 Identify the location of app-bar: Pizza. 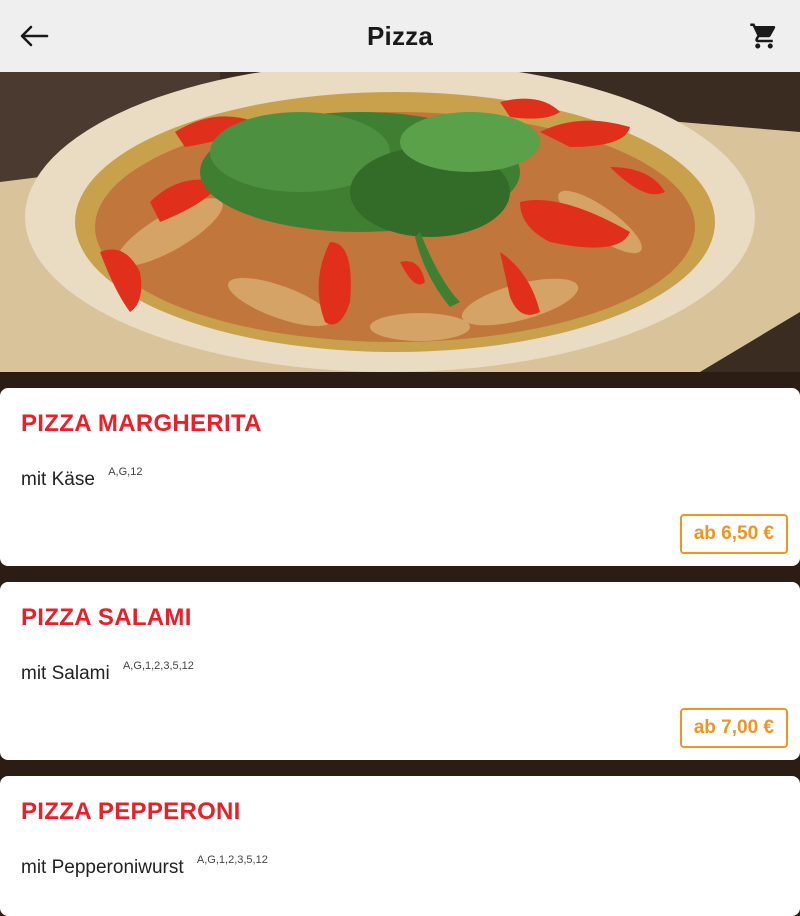
(400, 36).